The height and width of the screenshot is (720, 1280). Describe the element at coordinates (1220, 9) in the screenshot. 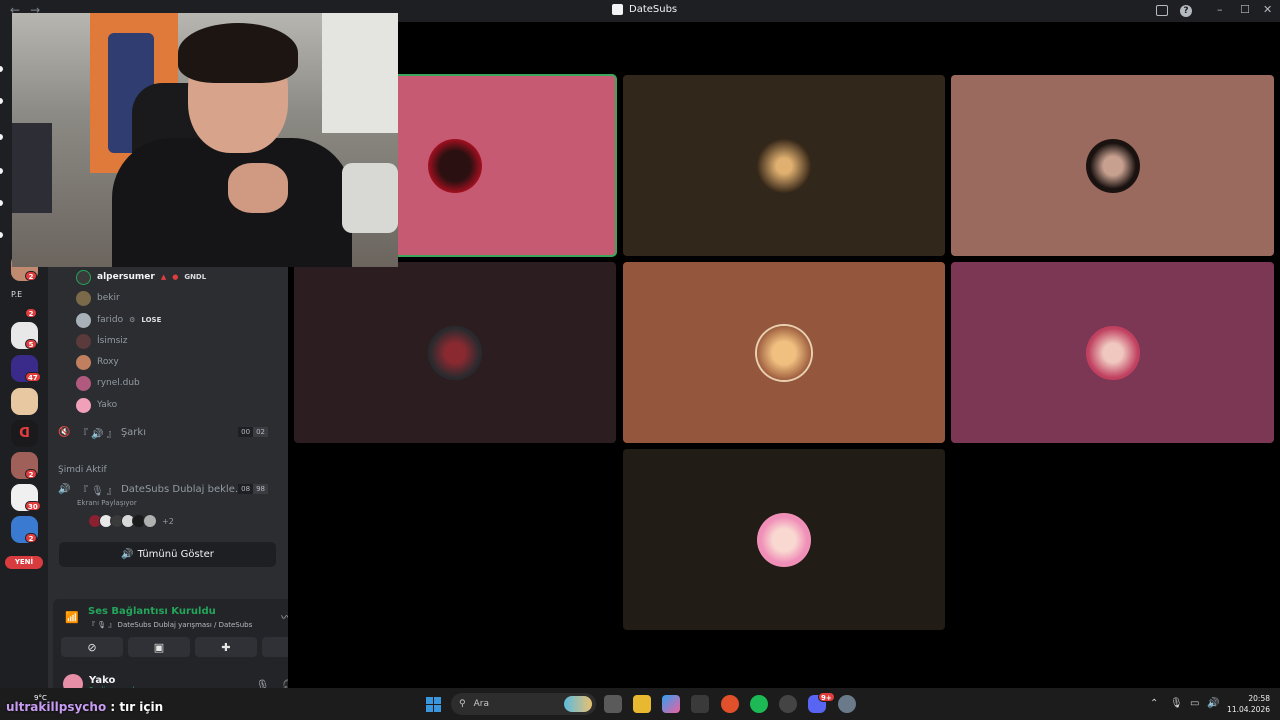

I see `minimize-button: –` at that location.